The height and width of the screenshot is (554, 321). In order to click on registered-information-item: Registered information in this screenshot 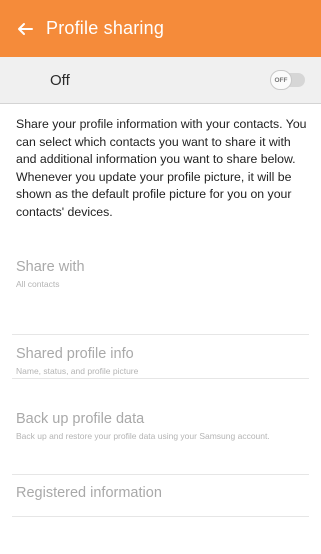, I will do `click(160, 493)`.